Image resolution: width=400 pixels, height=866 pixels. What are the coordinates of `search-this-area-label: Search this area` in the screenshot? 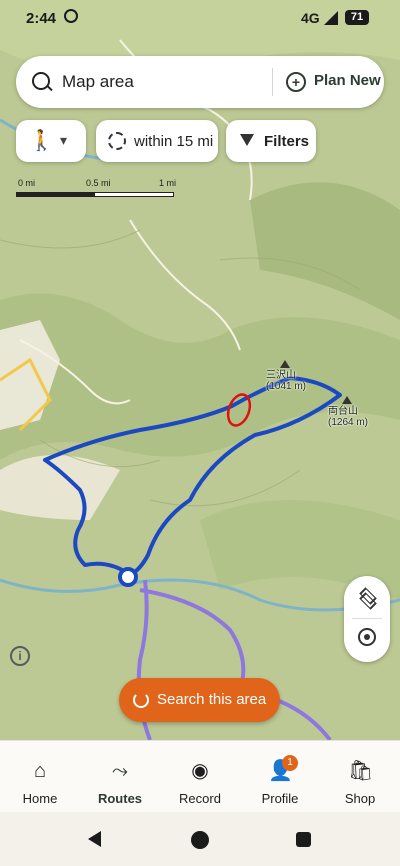 It's located at (212, 699).